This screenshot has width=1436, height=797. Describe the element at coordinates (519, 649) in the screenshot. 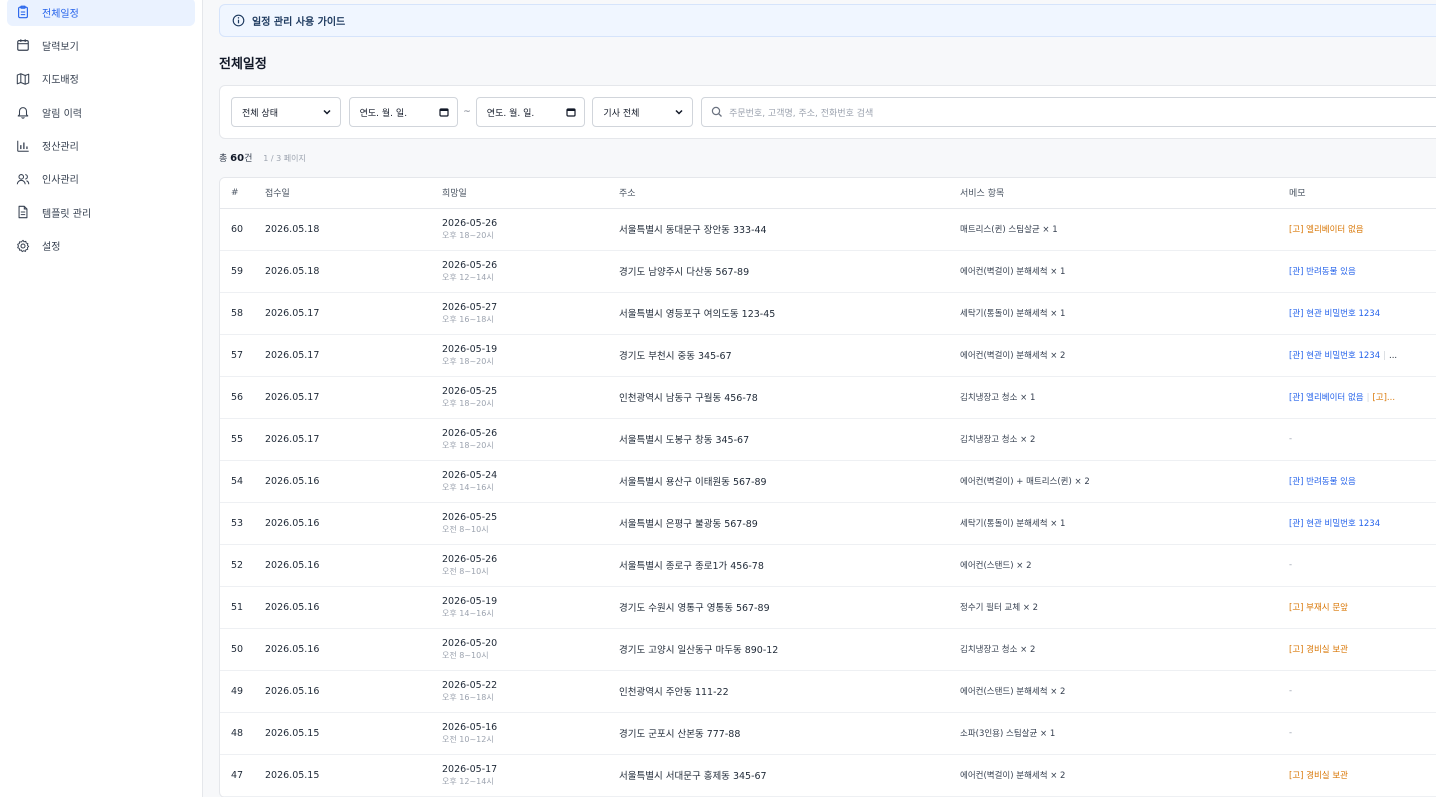

I see `cell-desired-date: 2026-05-20 오전 8~10시` at that location.